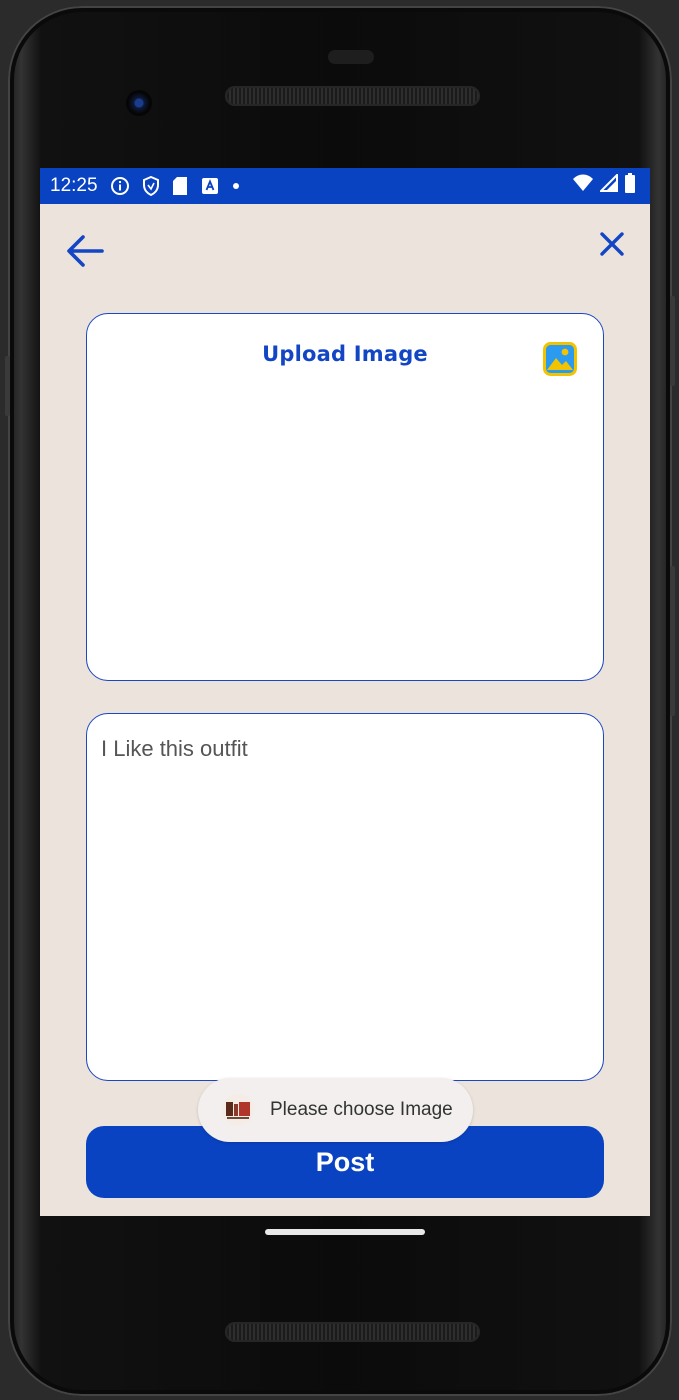 This screenshot has width=679, height=1400. What do you see at coordinates (151, 186) in the screenshot?
I see `shield-icon` at bounding box center [151, 186].